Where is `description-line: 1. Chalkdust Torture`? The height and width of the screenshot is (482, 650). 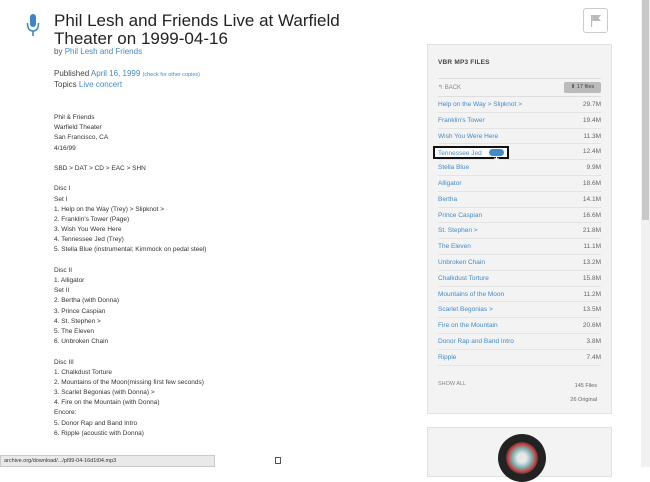
description-line: 1. Chalkdust Torture is located at coordinates (83, 372).